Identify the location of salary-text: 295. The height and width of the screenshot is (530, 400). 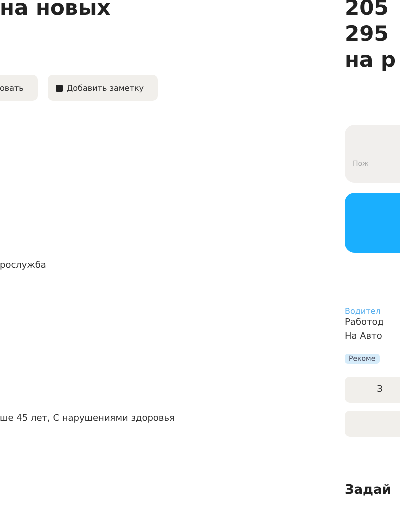
(367, 34).